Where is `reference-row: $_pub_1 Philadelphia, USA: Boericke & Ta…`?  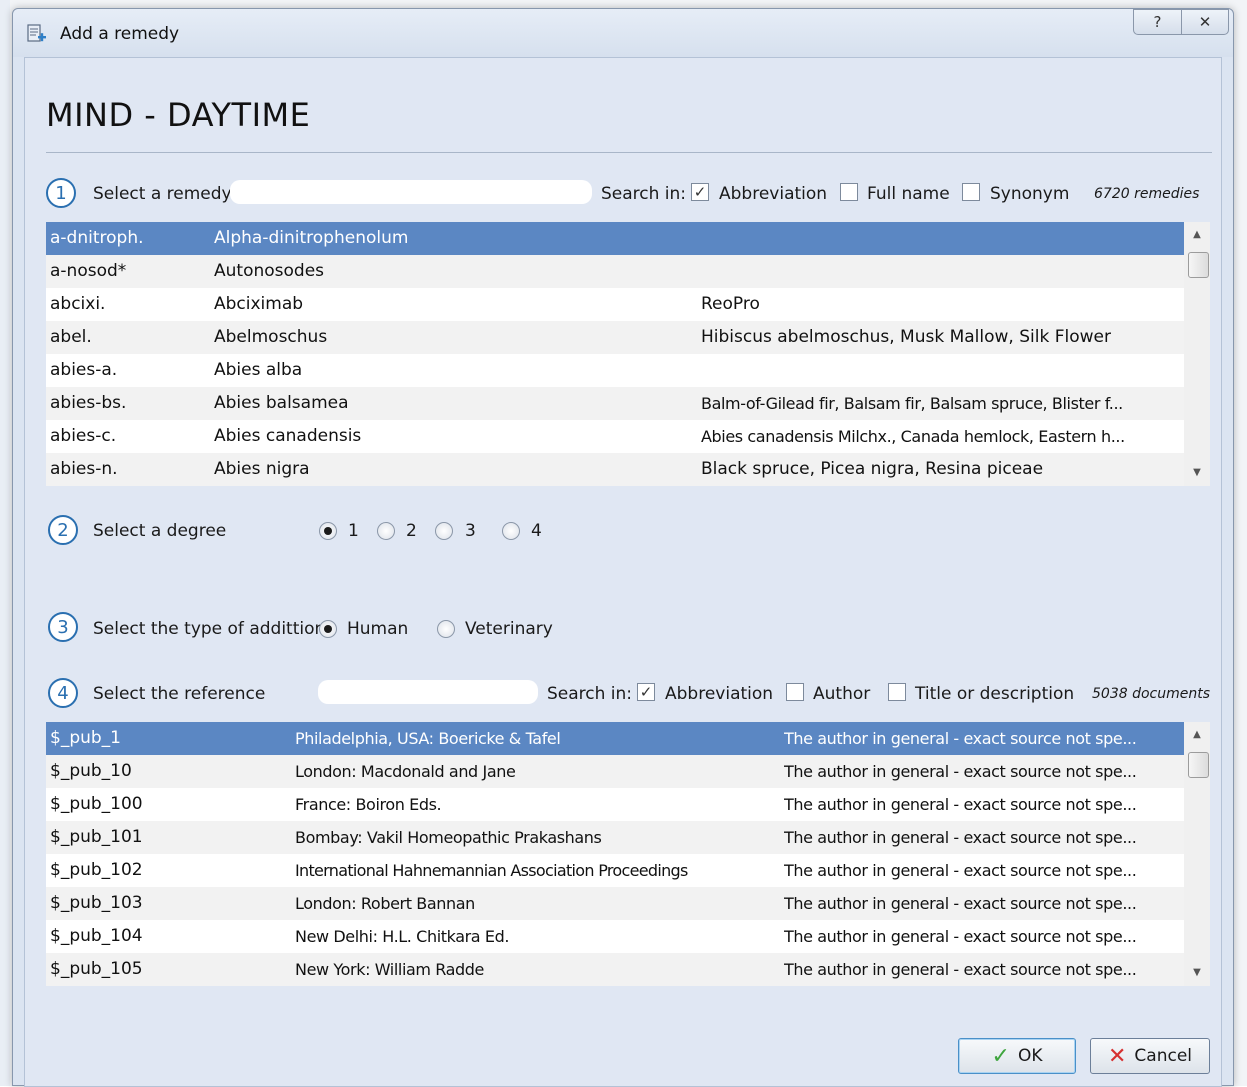
reference-row: $_pub_1 Philadelphia, USA: Boericke & Ta… is located at coordinates (615, 738).